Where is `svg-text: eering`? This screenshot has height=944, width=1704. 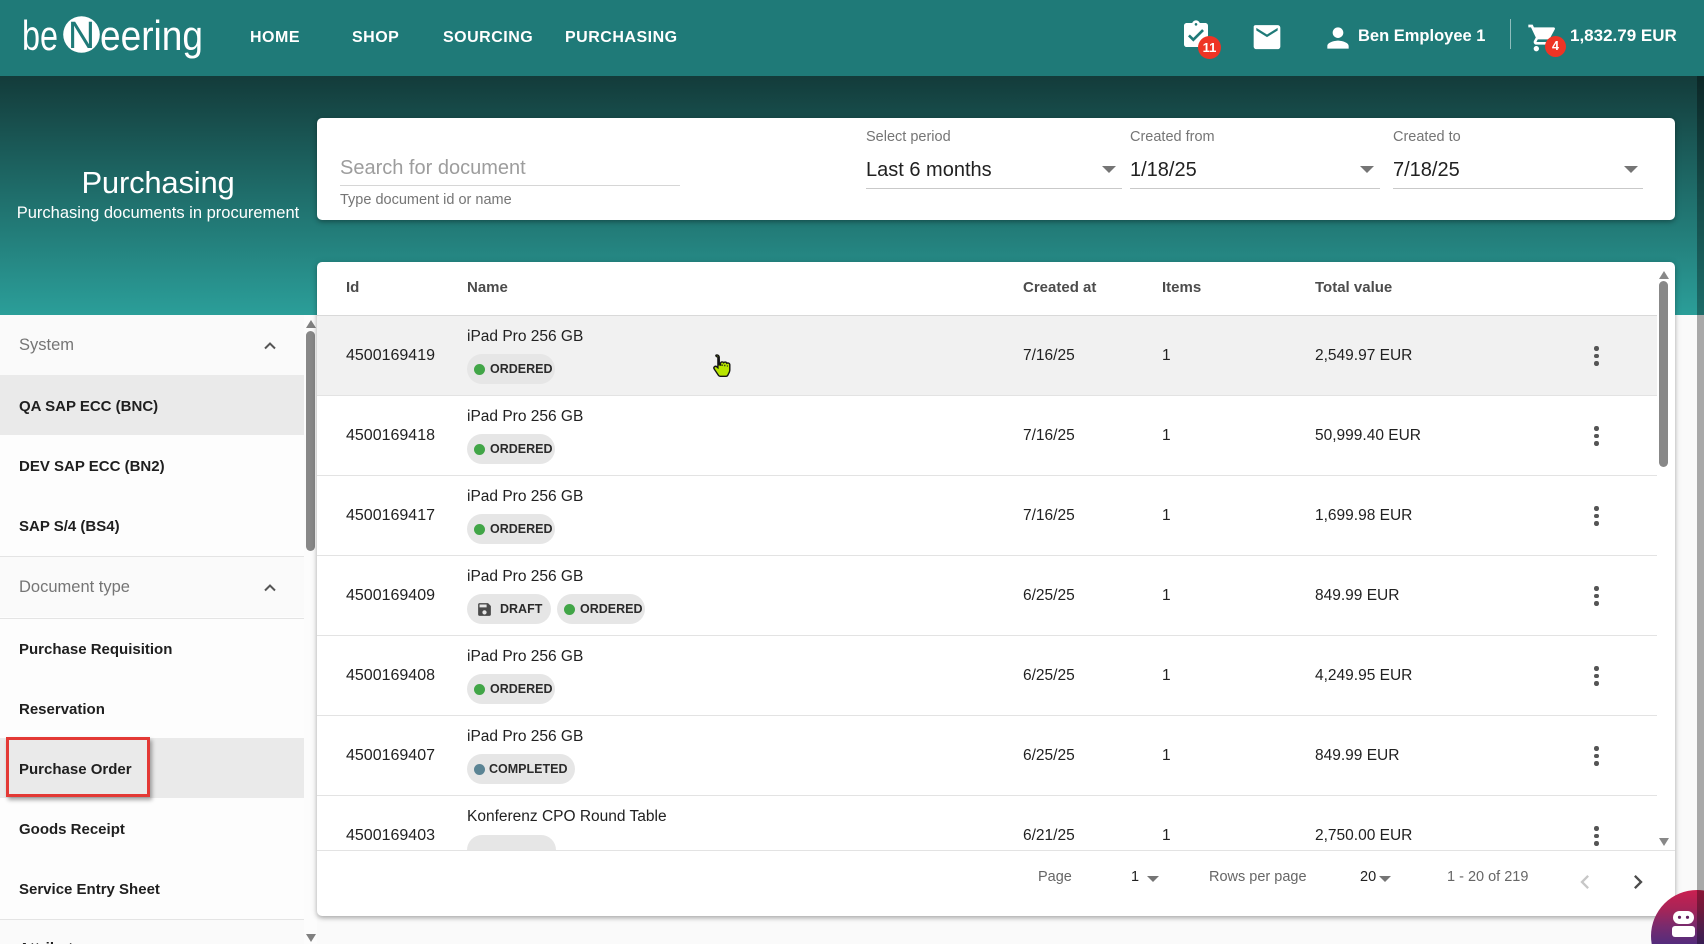
svg-text: eering is located at coordinates (151, 35).